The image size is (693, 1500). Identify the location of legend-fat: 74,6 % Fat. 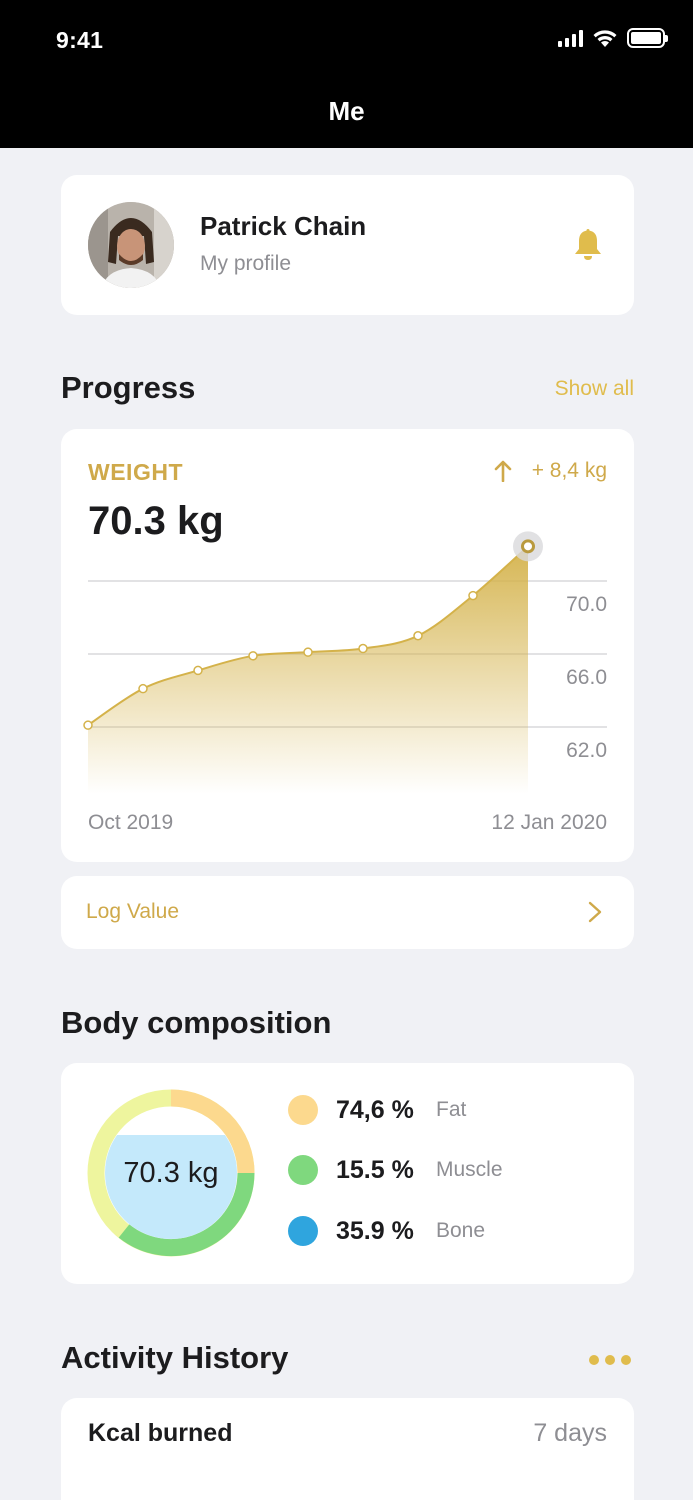
(377, 1110).